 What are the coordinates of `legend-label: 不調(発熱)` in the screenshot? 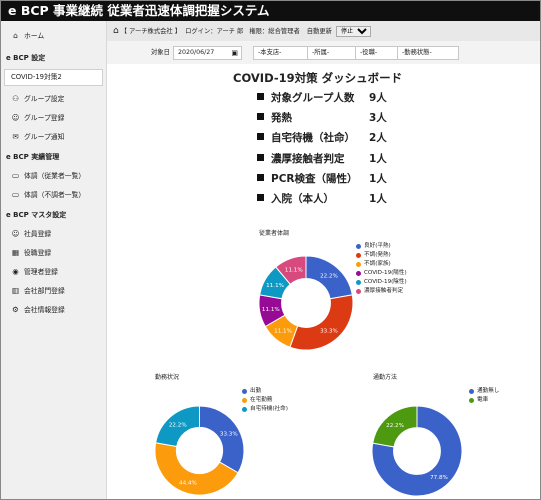 It's located at (377, 255).